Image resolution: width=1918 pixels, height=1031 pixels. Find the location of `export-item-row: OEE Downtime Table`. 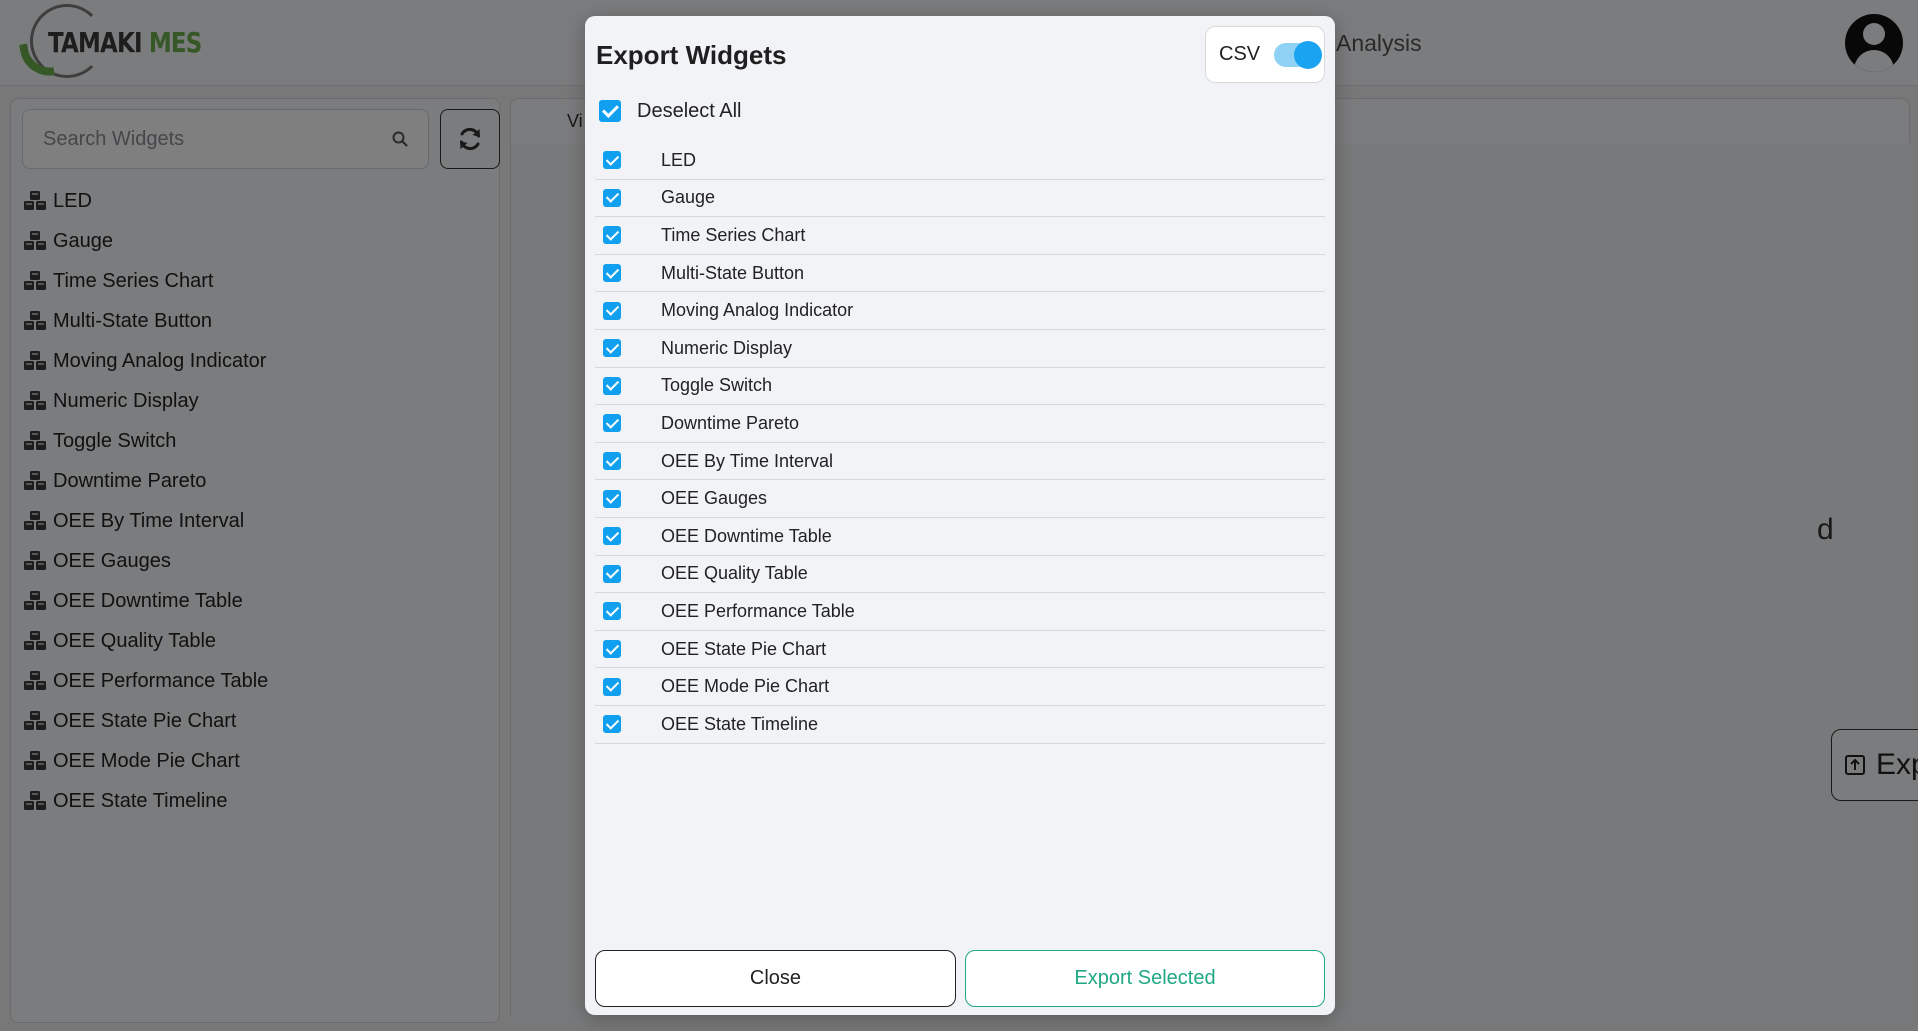

export-item-row: OEE Downtime Table is located at coordinates (960, 537).